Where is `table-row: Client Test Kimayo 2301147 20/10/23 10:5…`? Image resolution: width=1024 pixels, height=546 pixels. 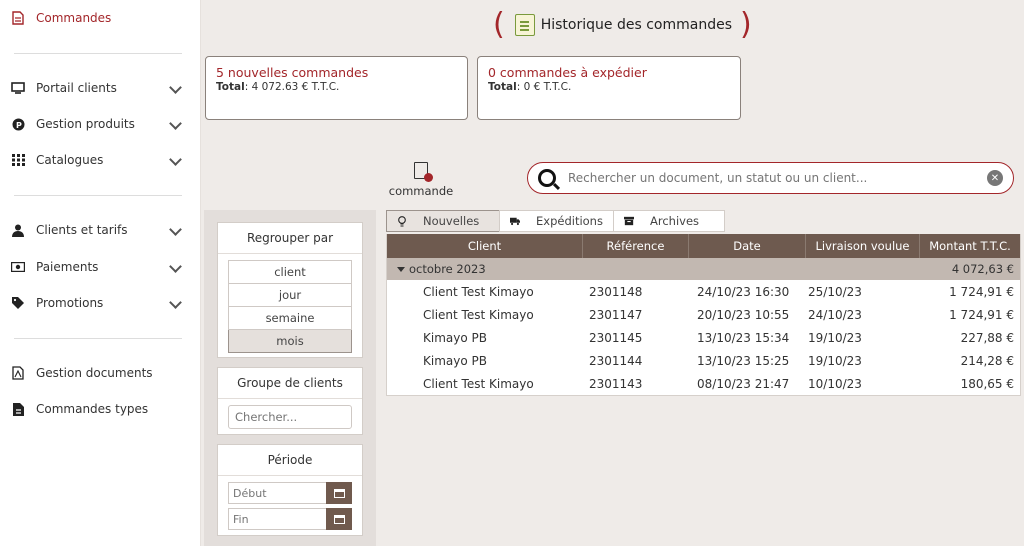 table-row: Client Test Kimayo 2301147 20/10/23 10:5… is located at coordinates (703, 314).